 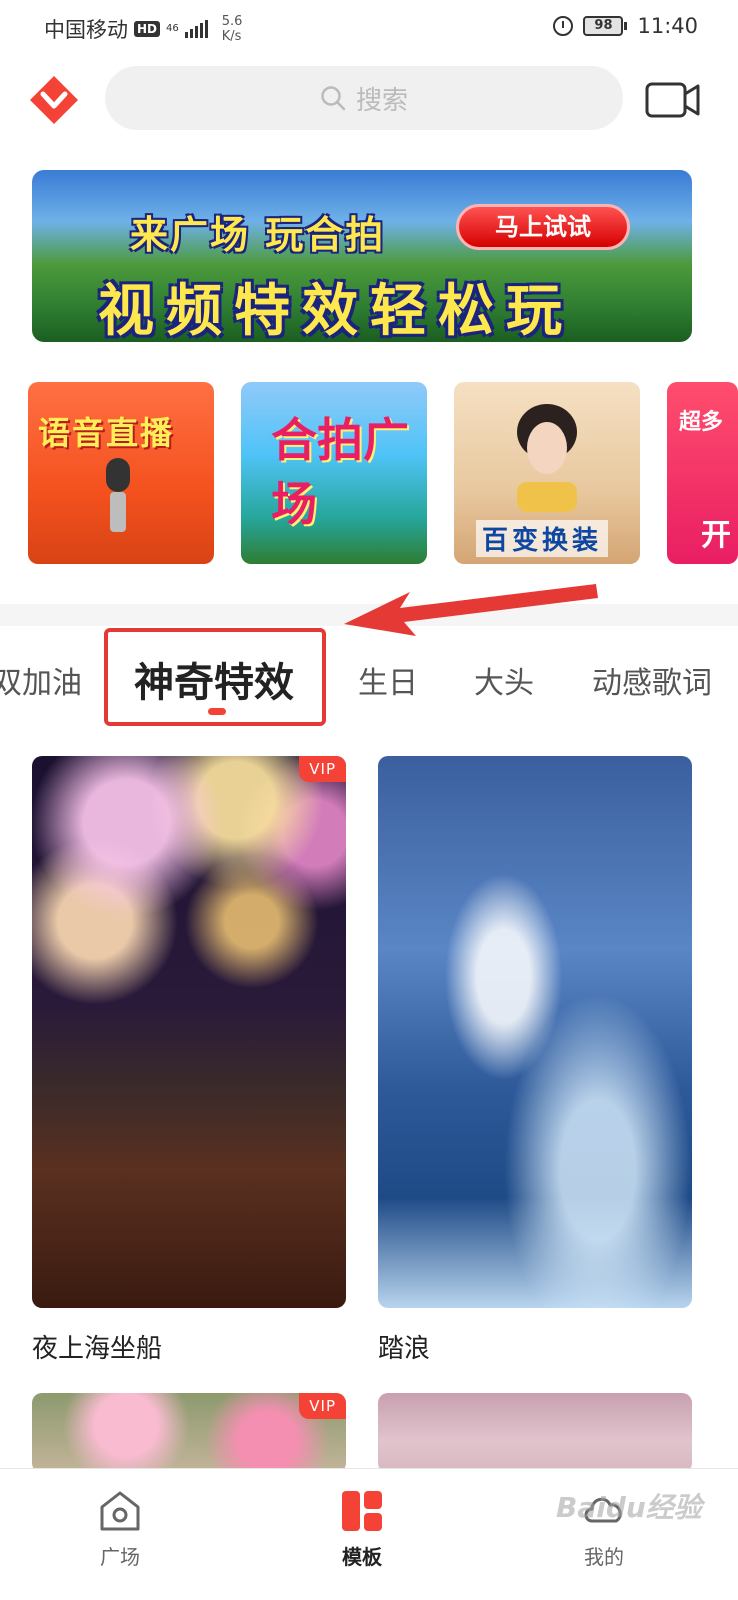 I want to click on battery-level: 98, so click(x=603, y=26).